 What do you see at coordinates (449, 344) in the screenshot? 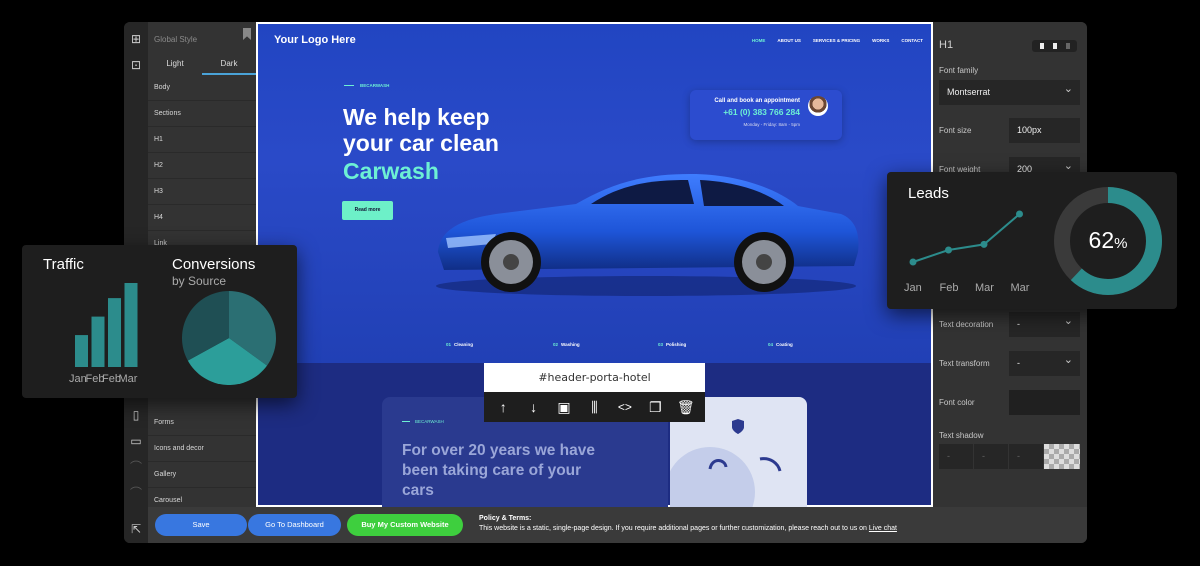
I see `step-num: 01` at bounding box center [449, 344].